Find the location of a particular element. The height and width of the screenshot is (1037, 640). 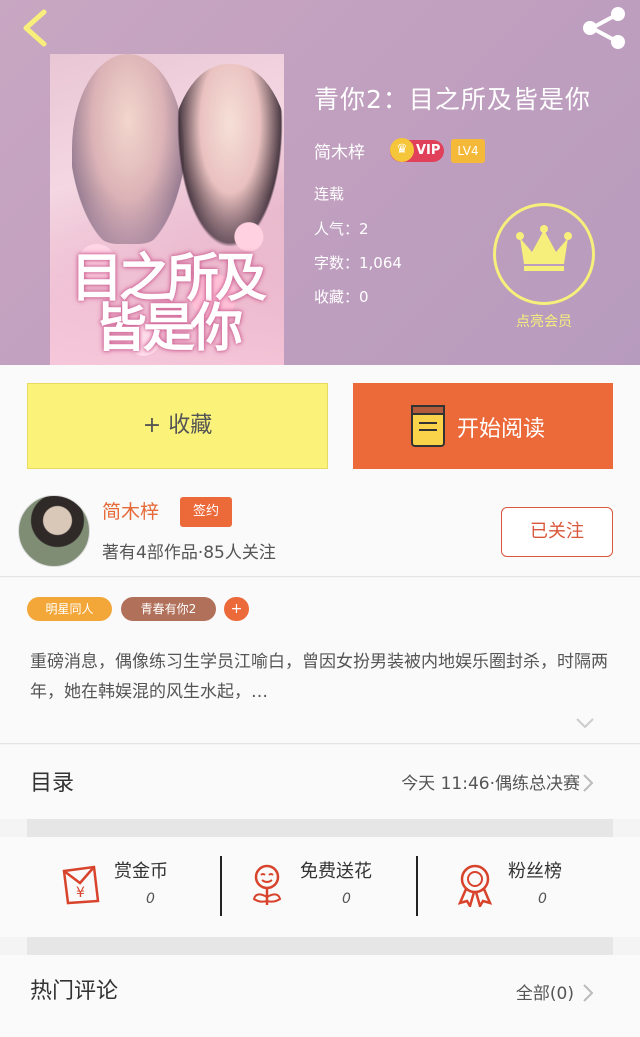

favorites-stat: 收藏：0 is located at coordinates (341, 297).